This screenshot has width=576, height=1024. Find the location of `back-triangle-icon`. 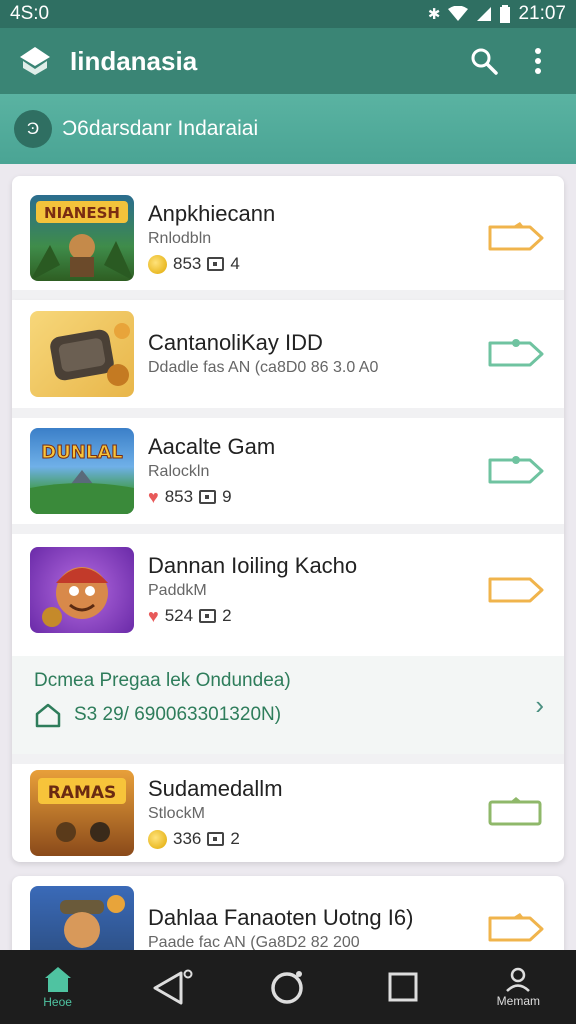

back-triangle-icon is located at coordinates (173, 987).